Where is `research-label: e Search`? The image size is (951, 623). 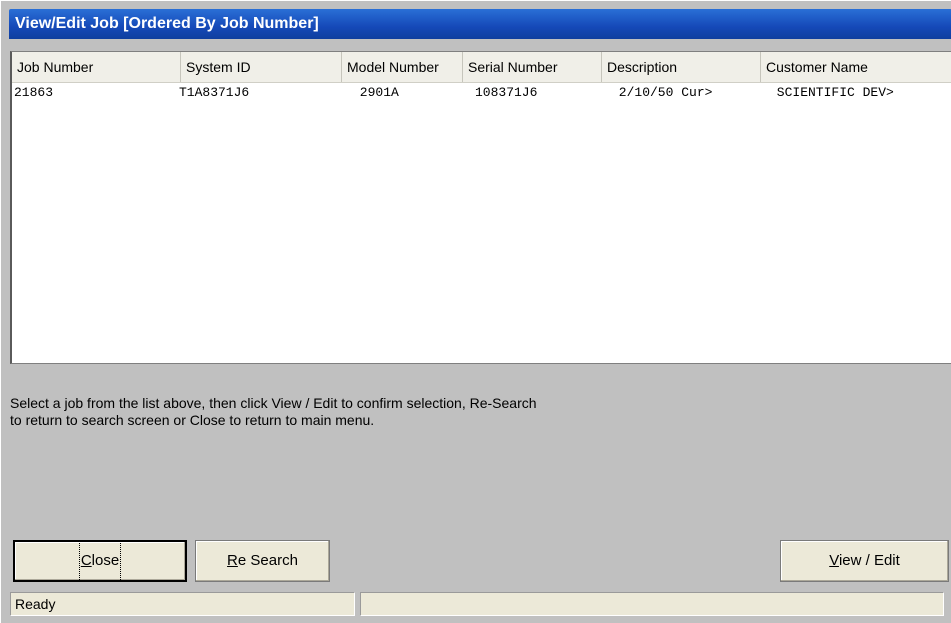 research-label: e Search is located at coordinates (267, 560).